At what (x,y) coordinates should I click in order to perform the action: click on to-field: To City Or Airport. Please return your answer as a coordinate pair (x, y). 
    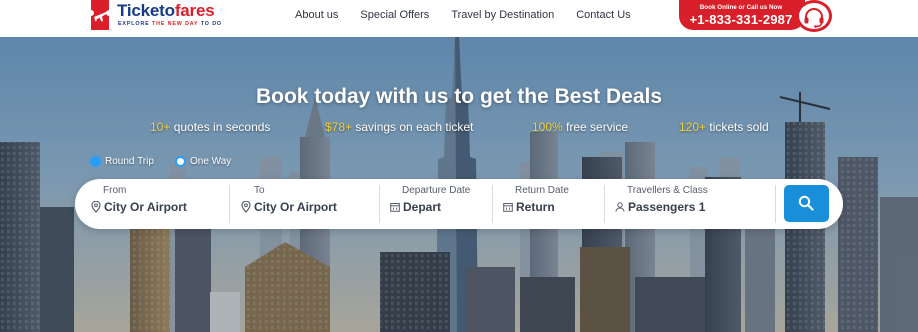
    Looking at the image, I should click on (305, 204).